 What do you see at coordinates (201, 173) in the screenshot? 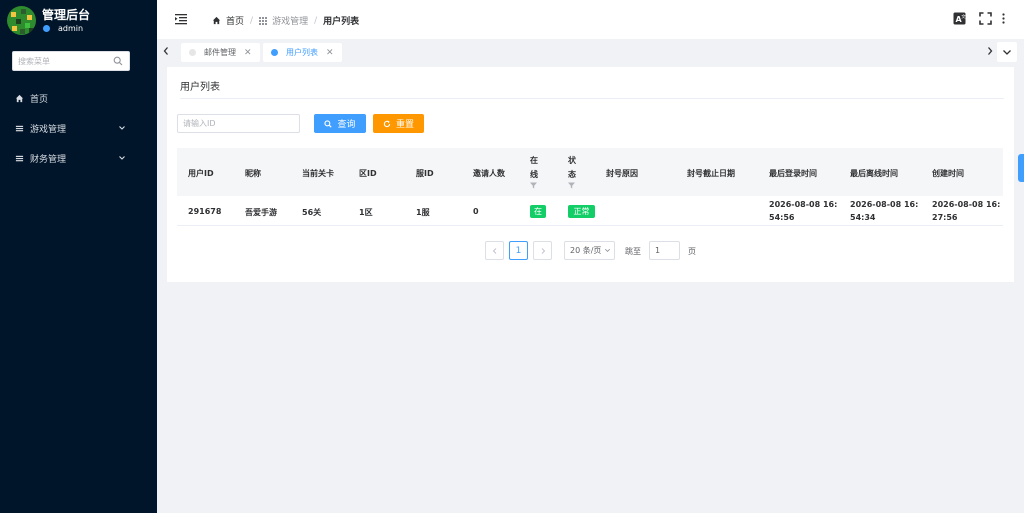
I see `column-header: 用户ID` at bounding box center [201, 173].